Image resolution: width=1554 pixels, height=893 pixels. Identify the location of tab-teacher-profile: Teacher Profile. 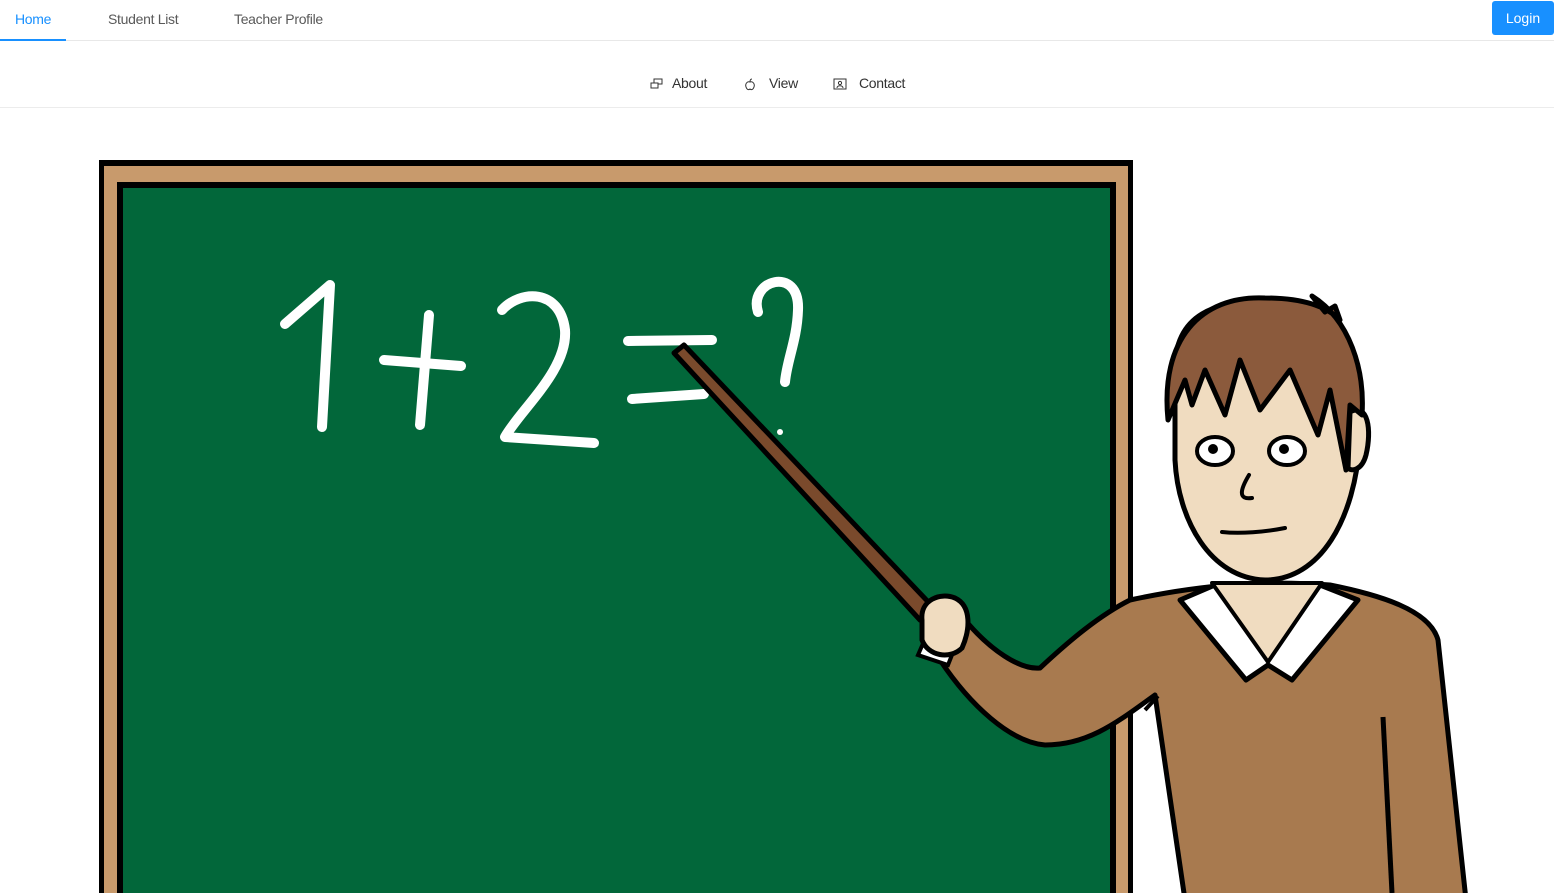
(278, 20).